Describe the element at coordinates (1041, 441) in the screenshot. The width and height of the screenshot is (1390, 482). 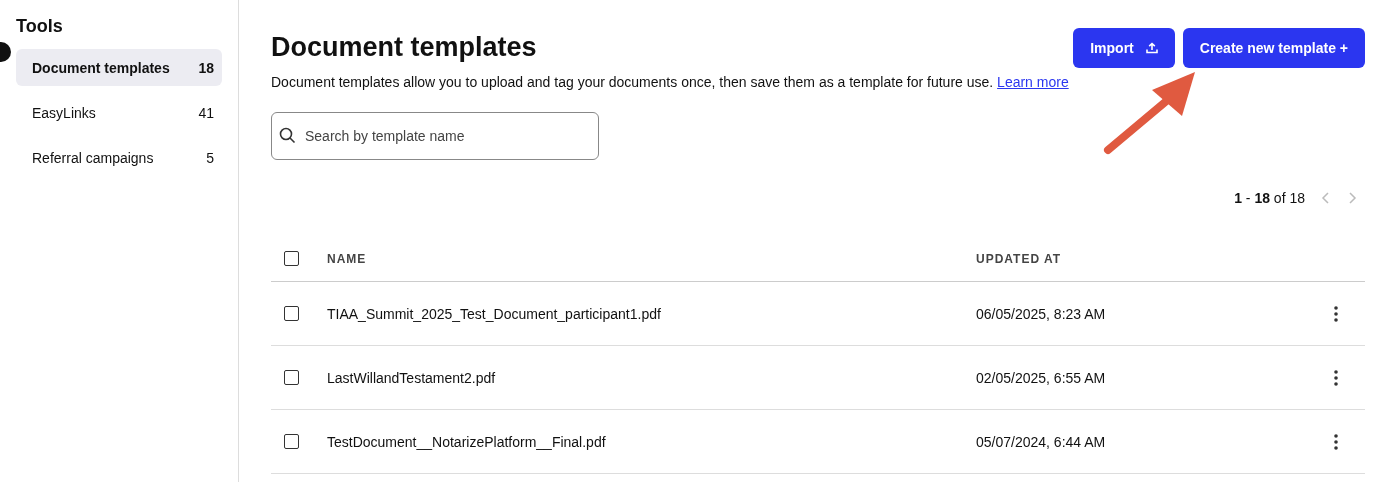
I see `table-cell-text: 05/07/2024, 6:44 AM` at that location.